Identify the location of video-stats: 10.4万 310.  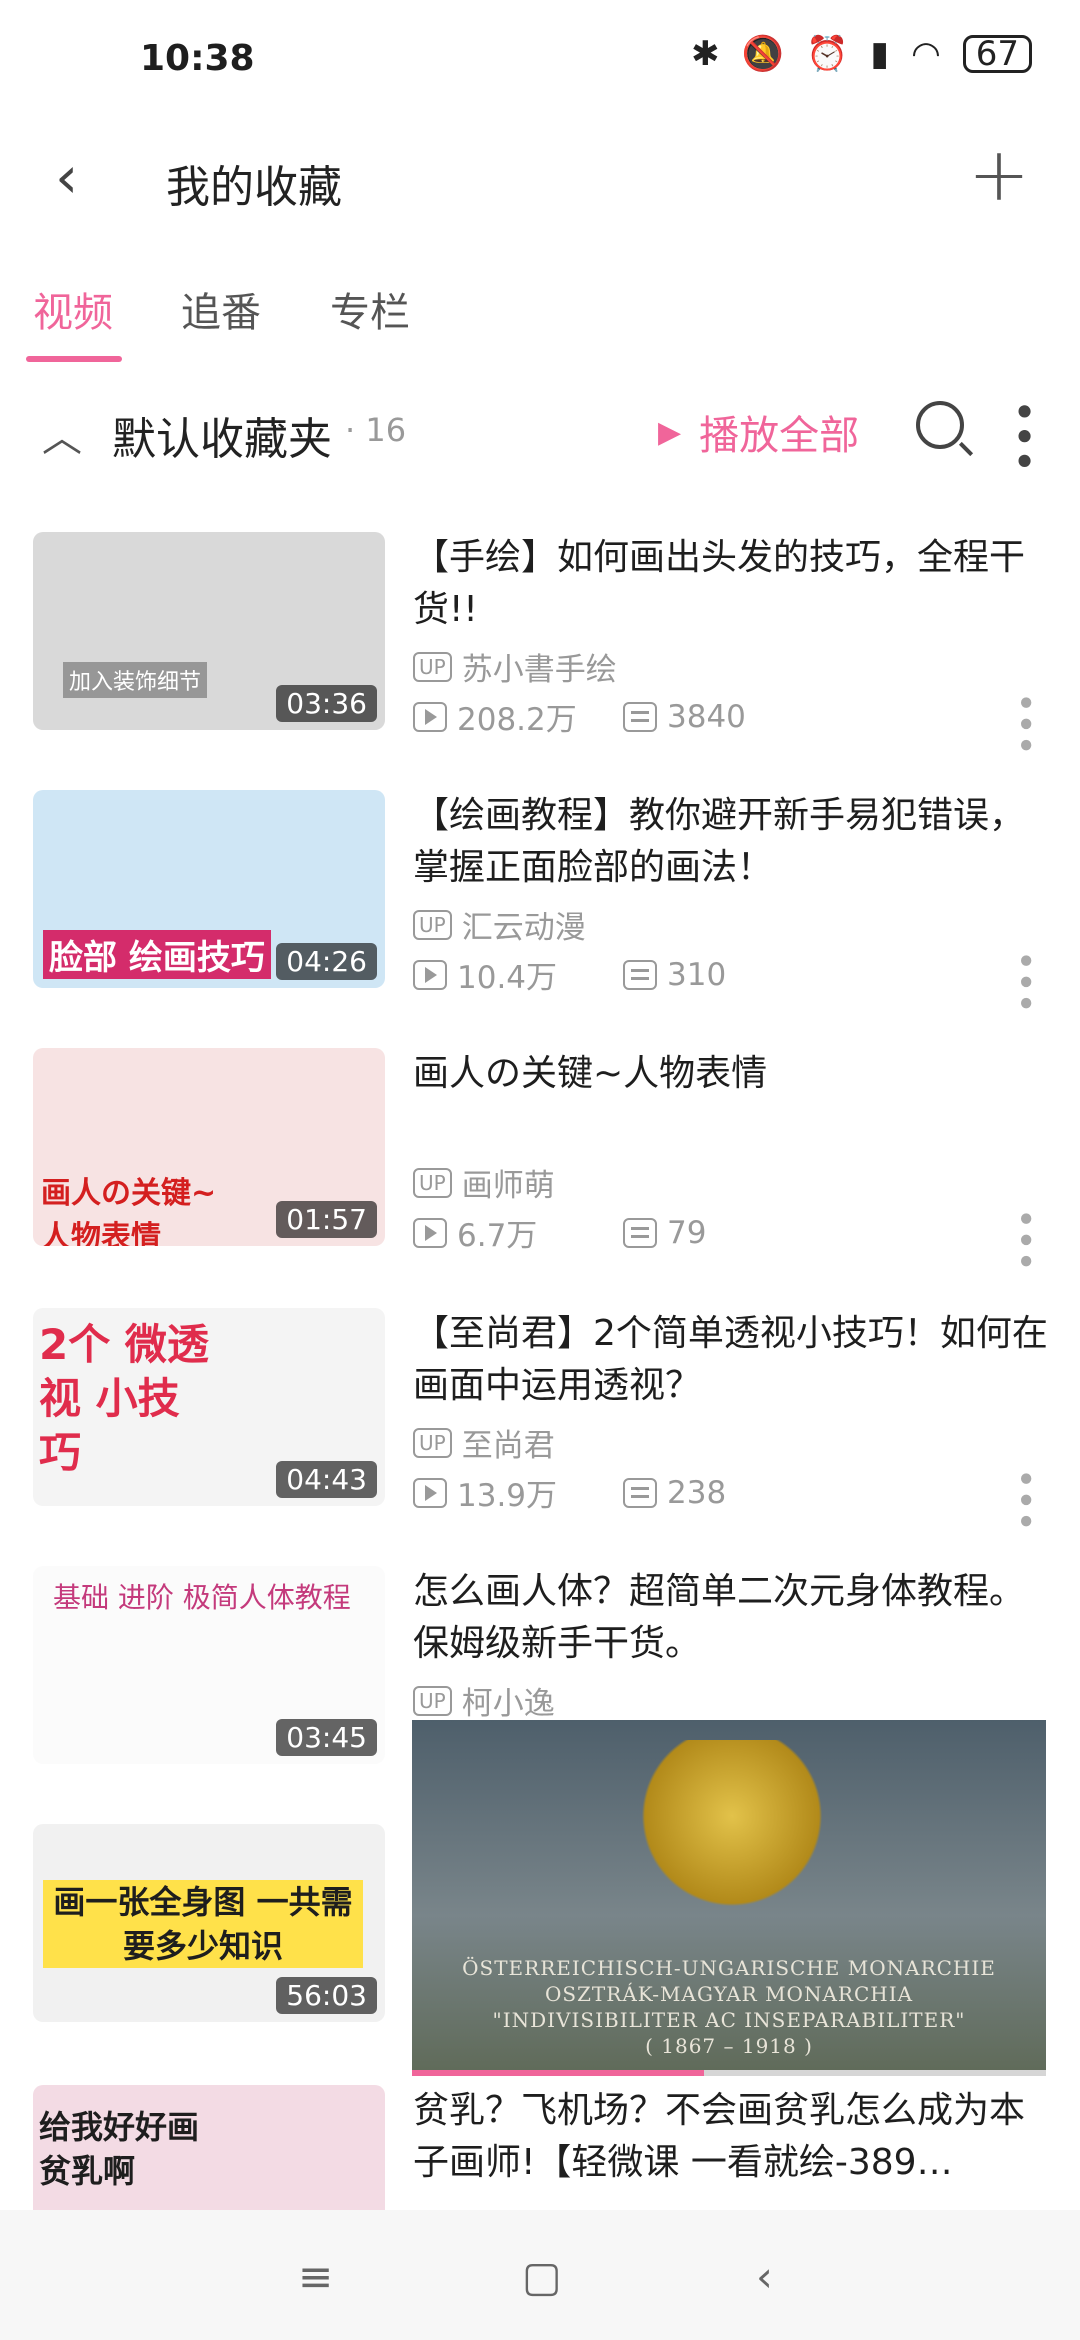
(569, 974).